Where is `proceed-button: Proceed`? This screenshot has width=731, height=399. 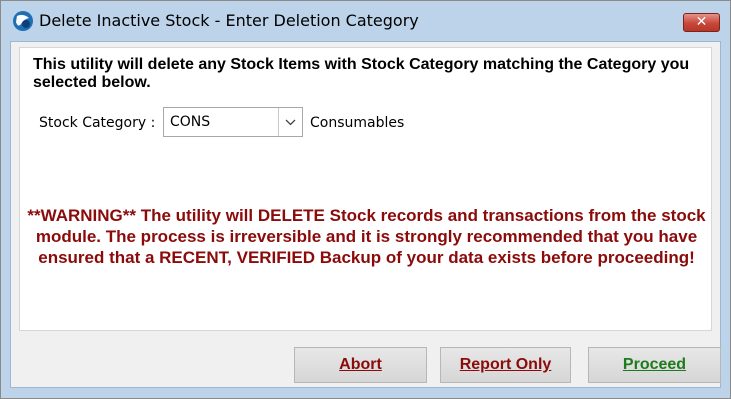 proceed-button: Proceed is located at coordinates (654, 365).